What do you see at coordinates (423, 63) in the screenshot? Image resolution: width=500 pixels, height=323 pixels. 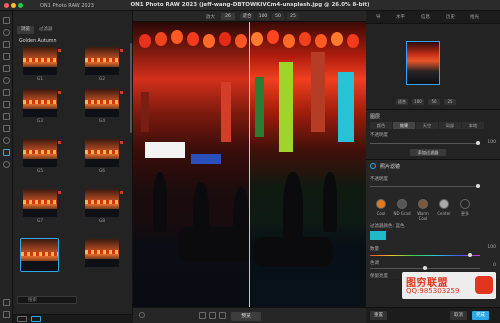 I see `navigator-preview` at bounding box center [423, 63].